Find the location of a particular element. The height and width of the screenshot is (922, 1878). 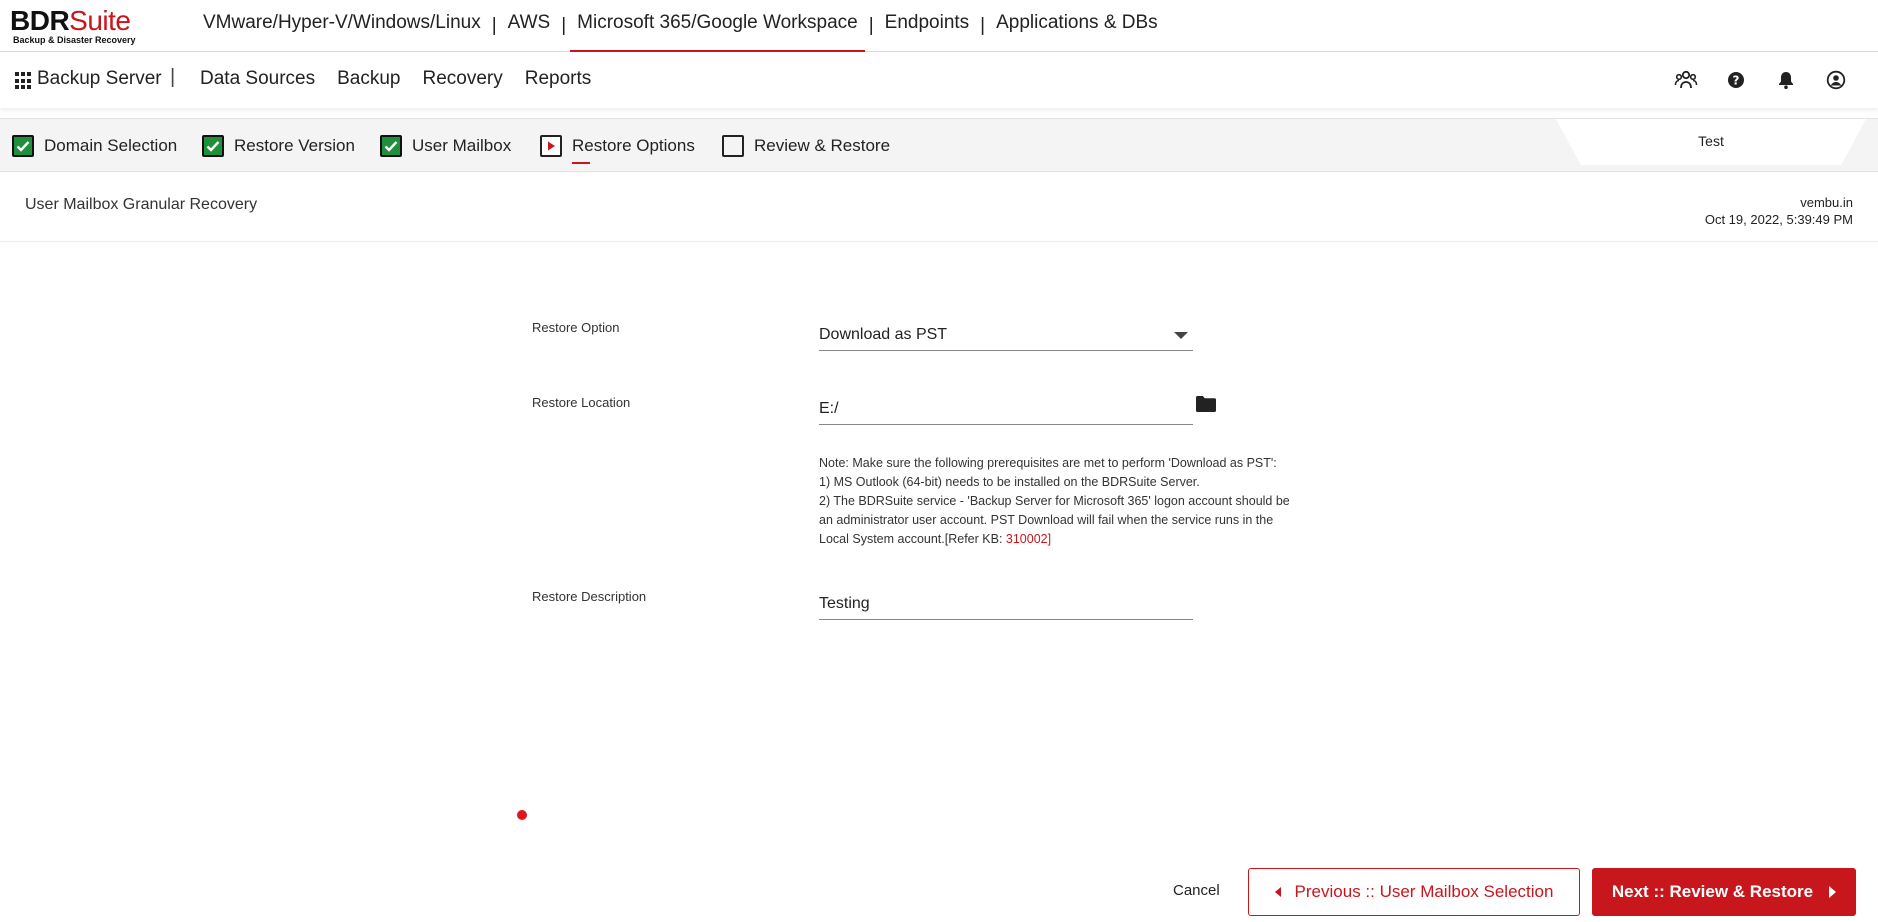

page-meta: vembu.in Oct 19, 2022, 5:39:49 PM is located at coordinates (1779, 211).